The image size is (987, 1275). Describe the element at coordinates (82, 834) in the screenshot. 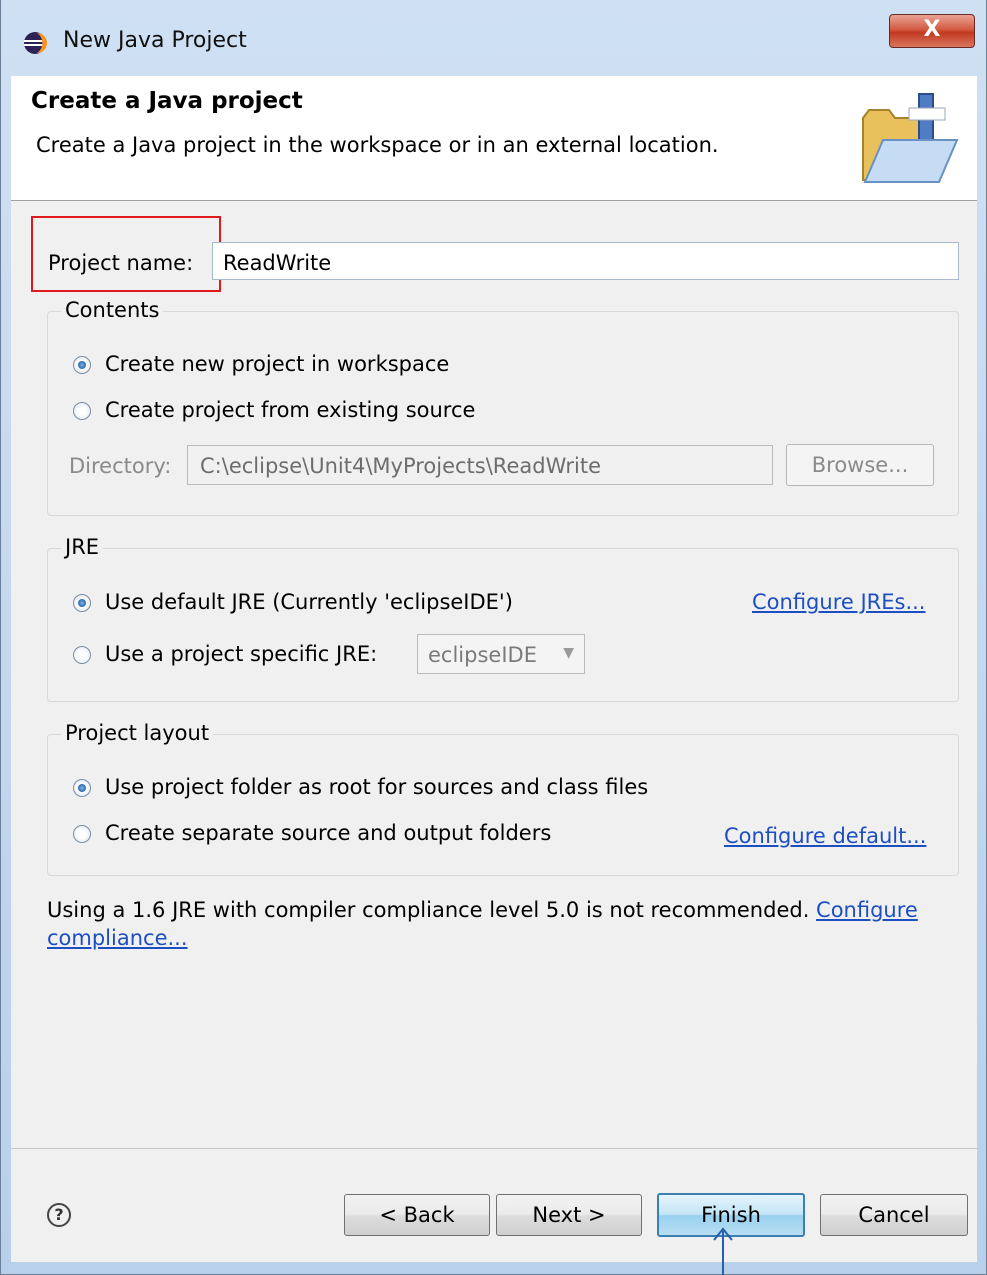

I see `radio-separate-folders` at that location.